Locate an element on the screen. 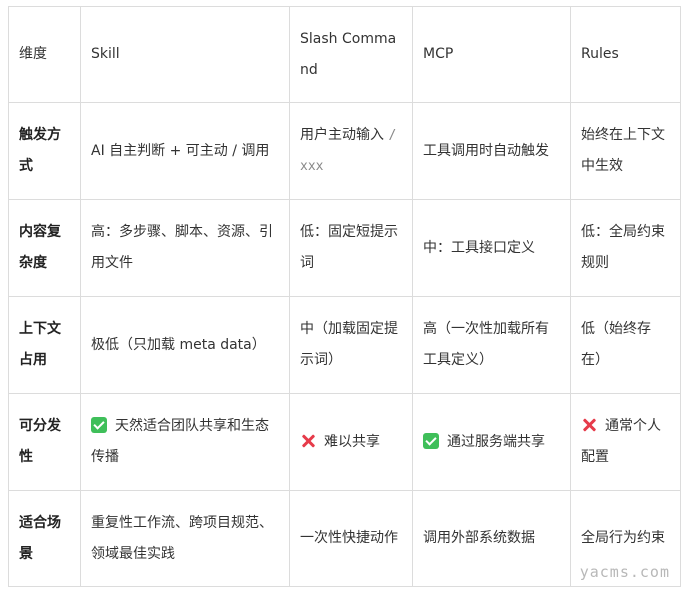 This screenshot has height=595, width=688. cell-rules: 低（始终存在） is located at coordinates (625, 345).